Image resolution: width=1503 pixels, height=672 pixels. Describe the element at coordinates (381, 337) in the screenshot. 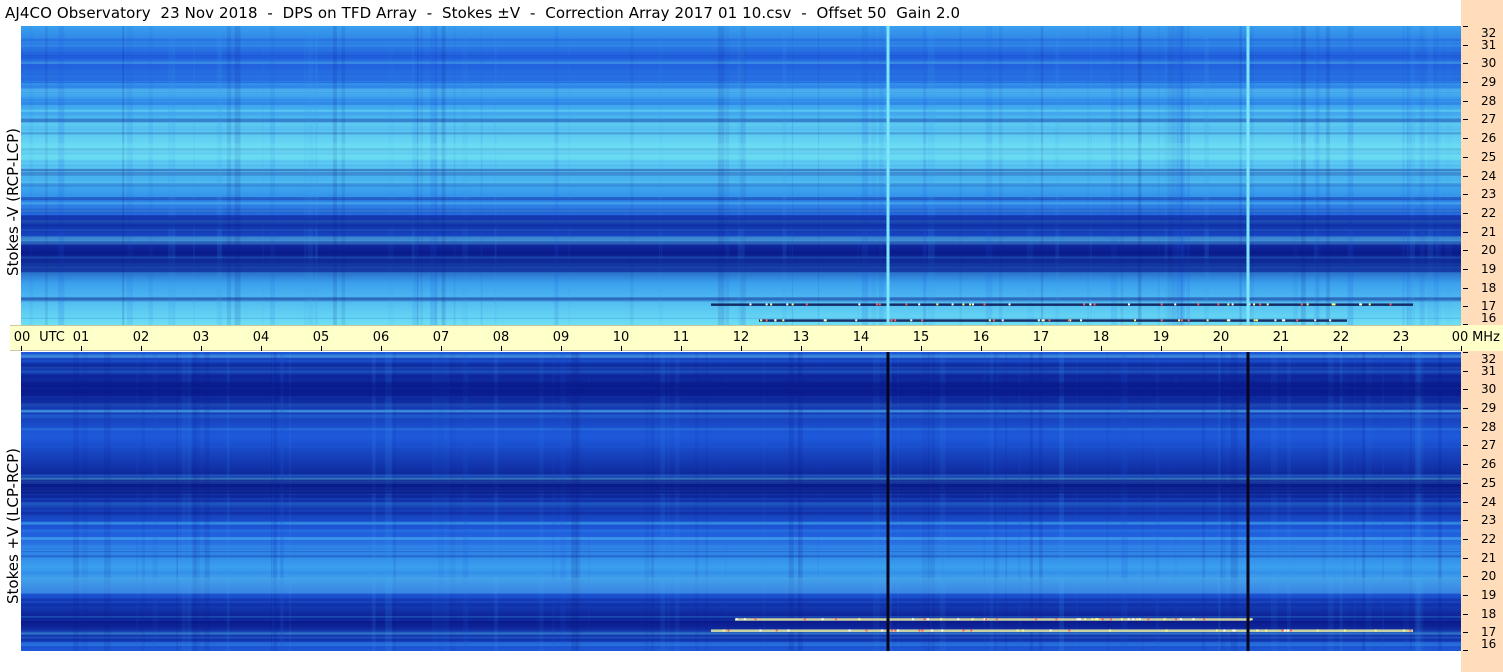

I see `utc-tick-label: 06` at that location.